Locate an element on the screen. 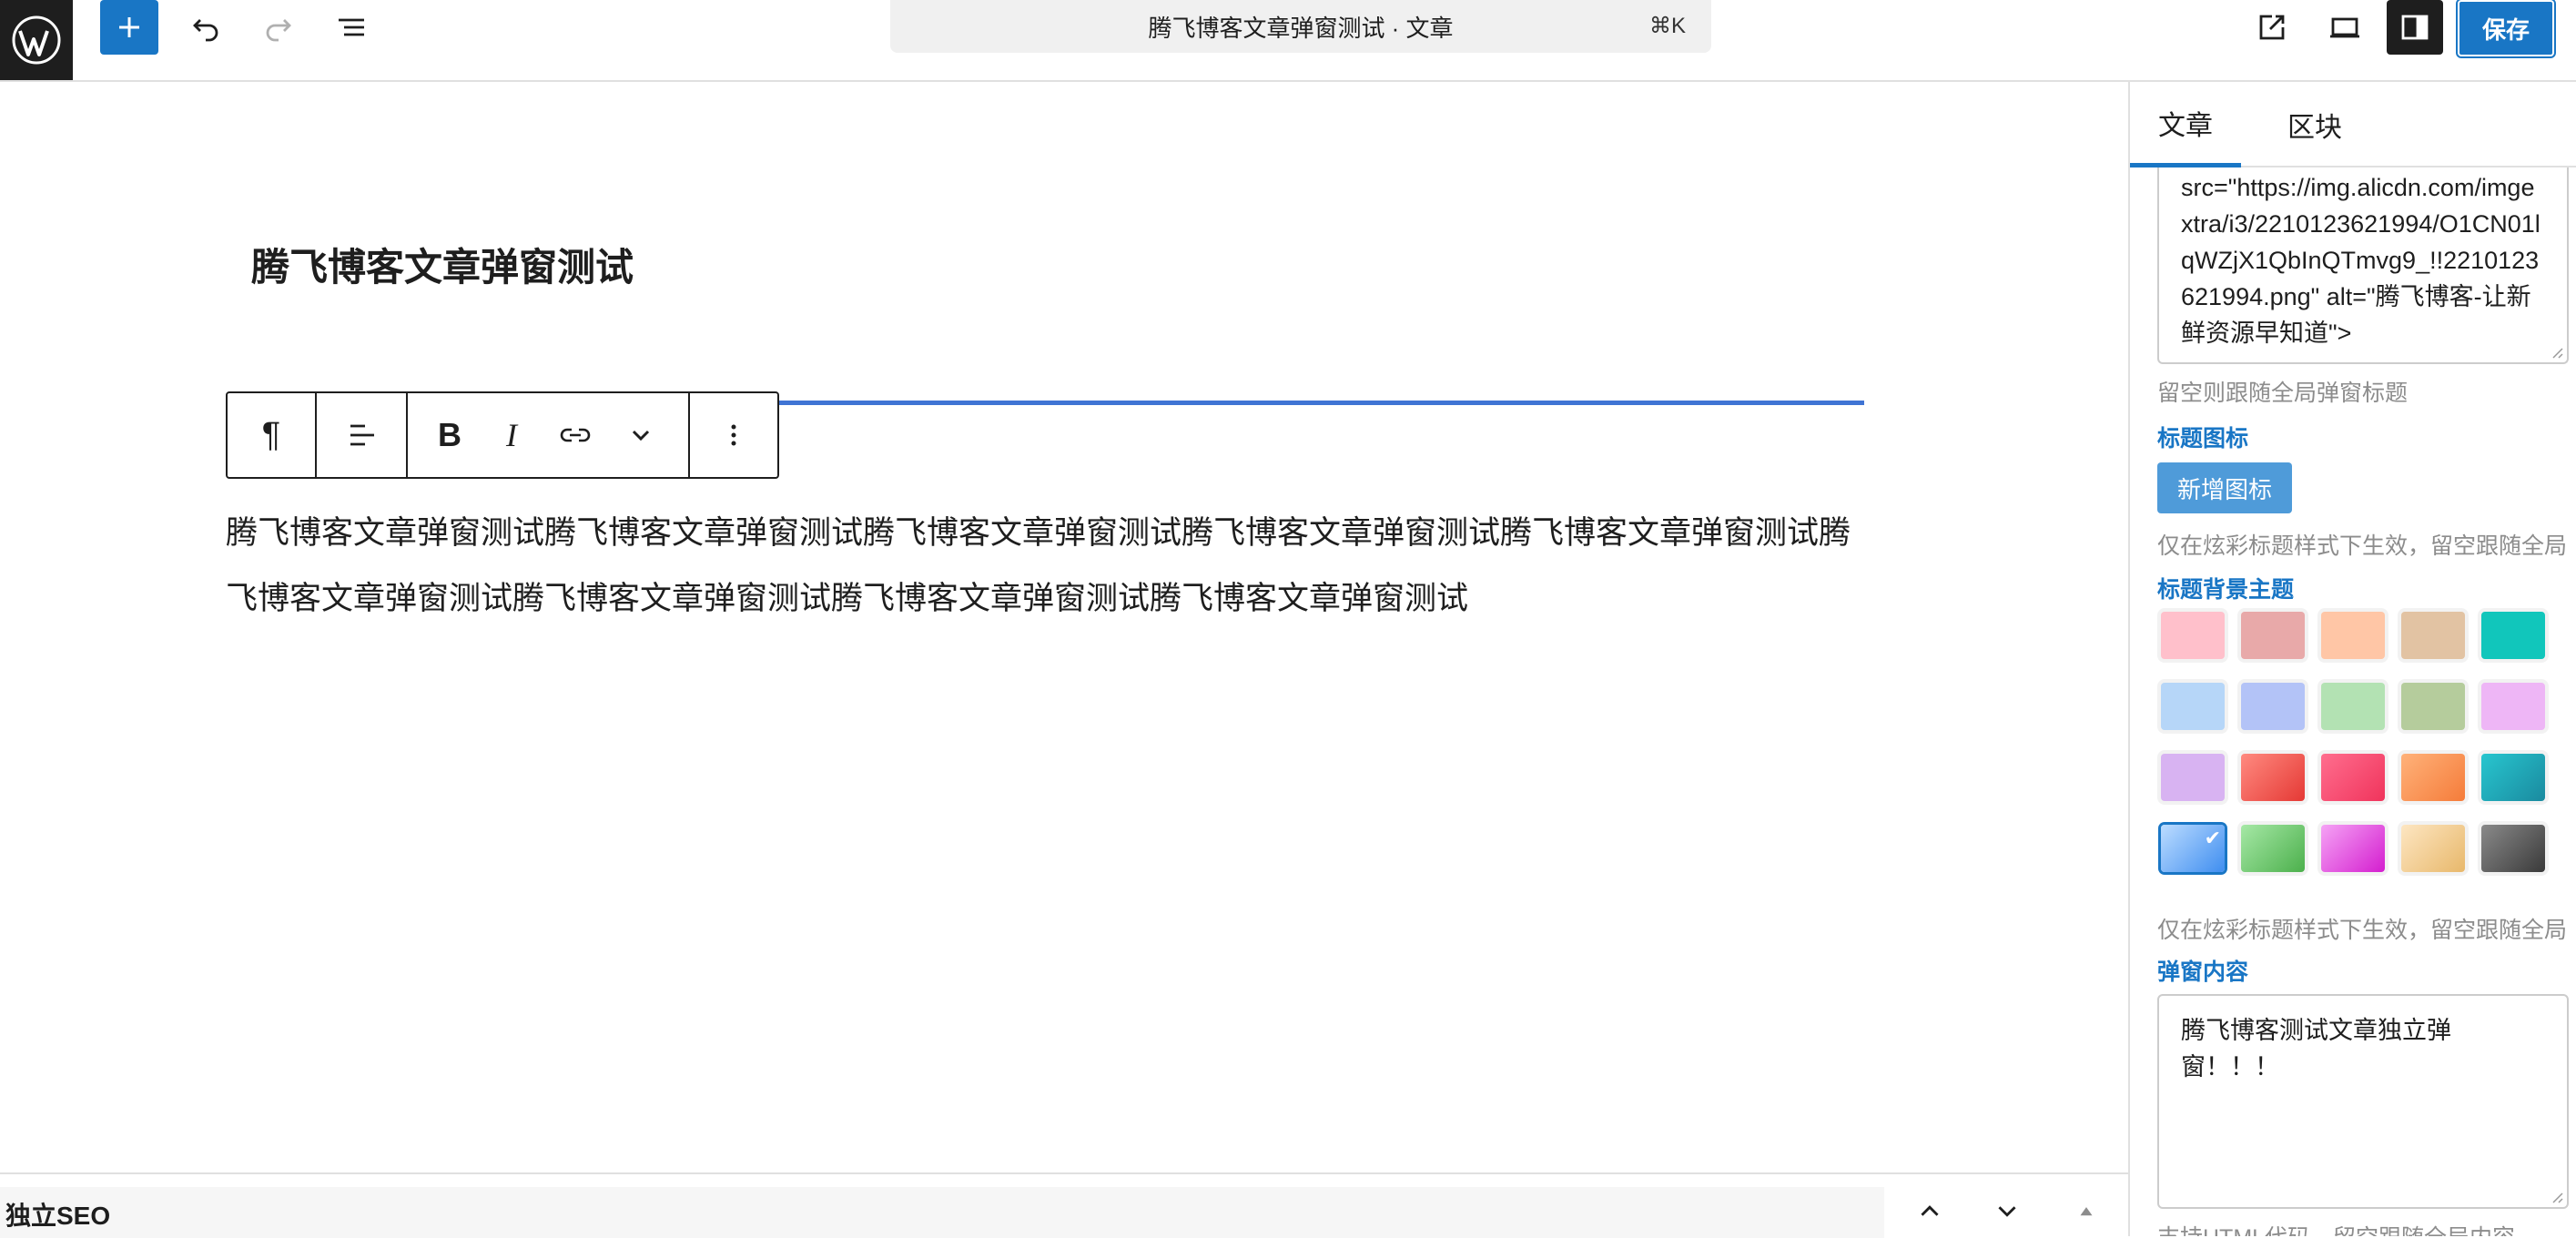  redo-icon is located at coordinates (278, 30).